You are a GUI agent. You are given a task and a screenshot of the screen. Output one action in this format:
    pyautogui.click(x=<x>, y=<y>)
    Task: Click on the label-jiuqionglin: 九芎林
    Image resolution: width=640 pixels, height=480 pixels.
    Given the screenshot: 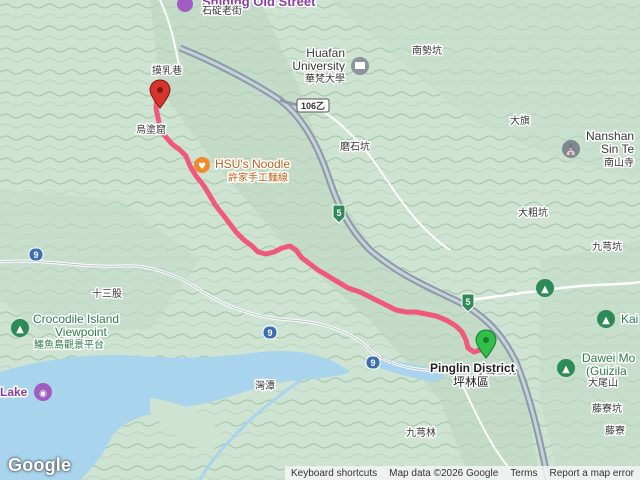 What is the action you would take?
    pyautogui.click(x=421, y=432)
    